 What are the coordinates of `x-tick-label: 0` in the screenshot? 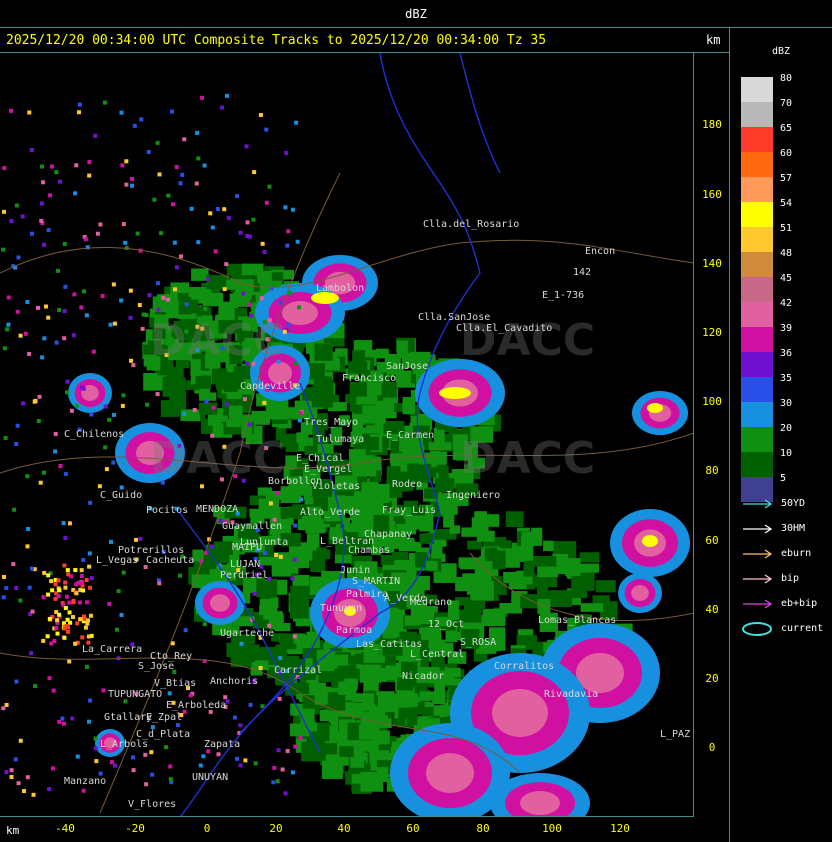 It's located at (207, 828).